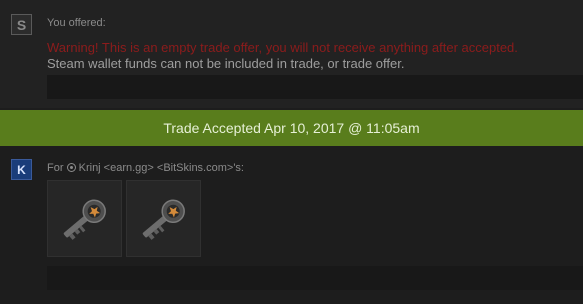 This screenshot has width=583, height=304. I want to click on online-status-icon, so click(71, 167).